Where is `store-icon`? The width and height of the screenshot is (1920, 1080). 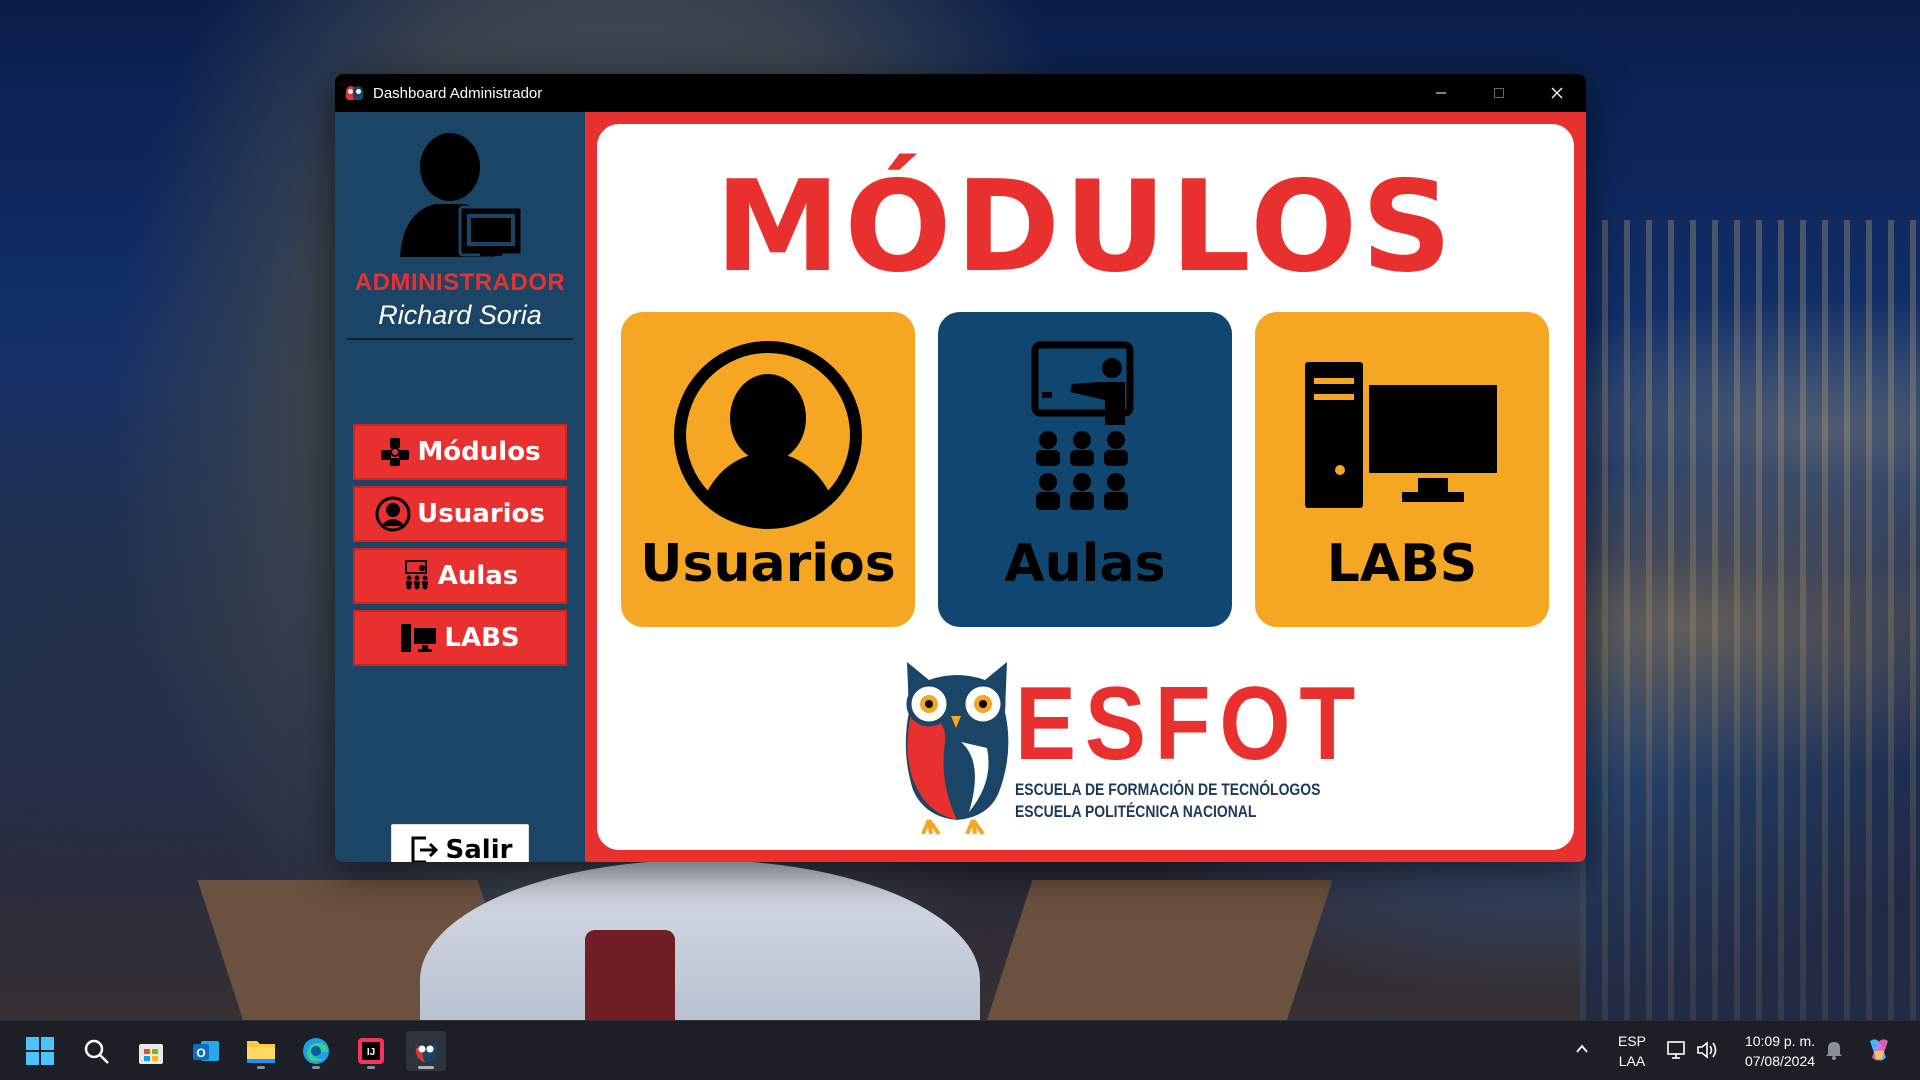
store-icon is located at coordinates (151, 1054).